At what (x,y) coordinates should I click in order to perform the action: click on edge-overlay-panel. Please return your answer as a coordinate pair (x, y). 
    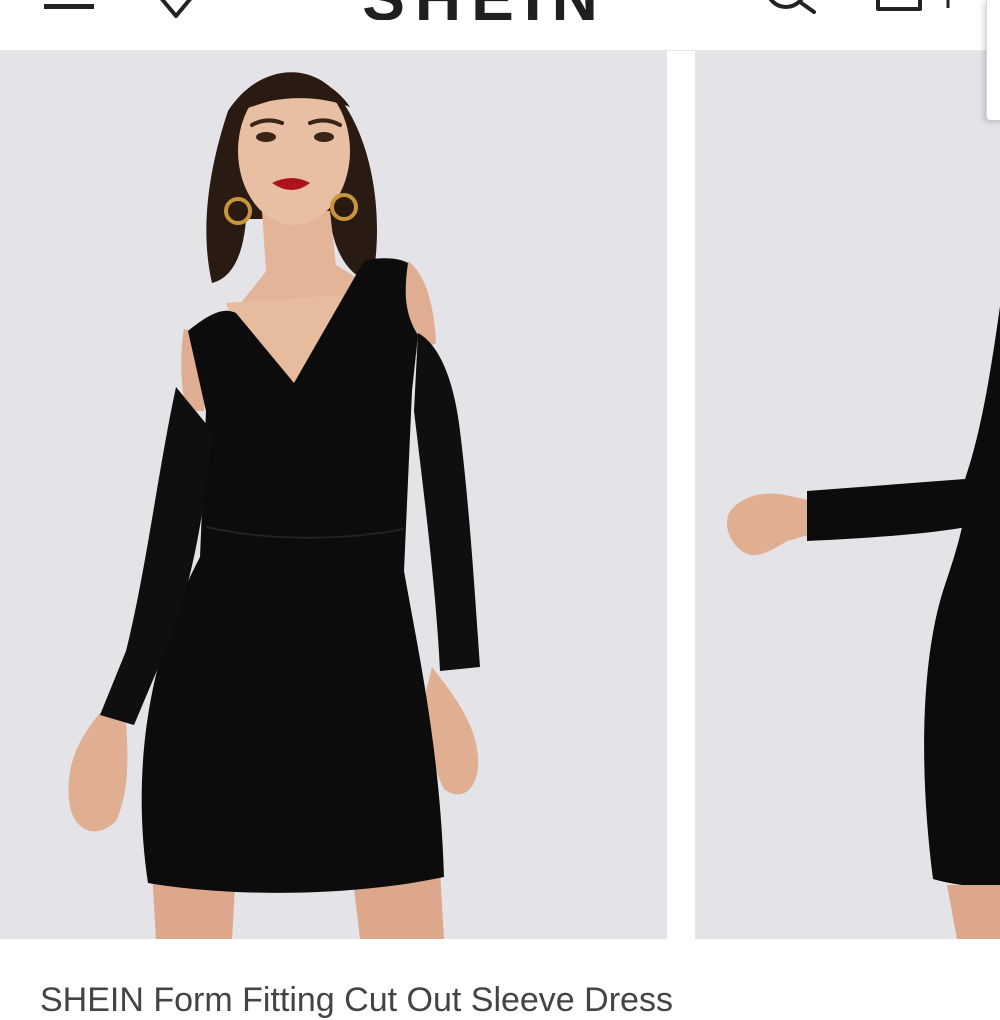
    Looking at the image, I should click on (993, 60).